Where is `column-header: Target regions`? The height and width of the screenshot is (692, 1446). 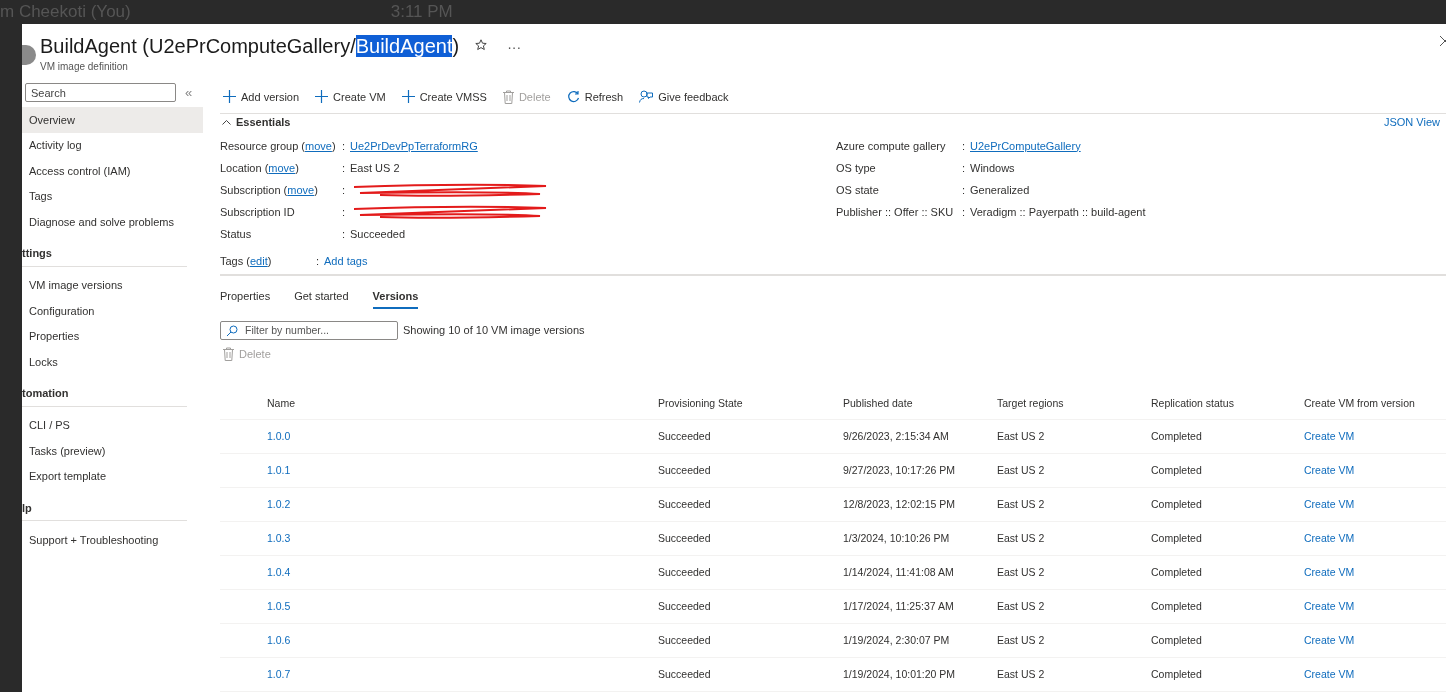 column-header: Target regions is located at coordinates (1031, 403).